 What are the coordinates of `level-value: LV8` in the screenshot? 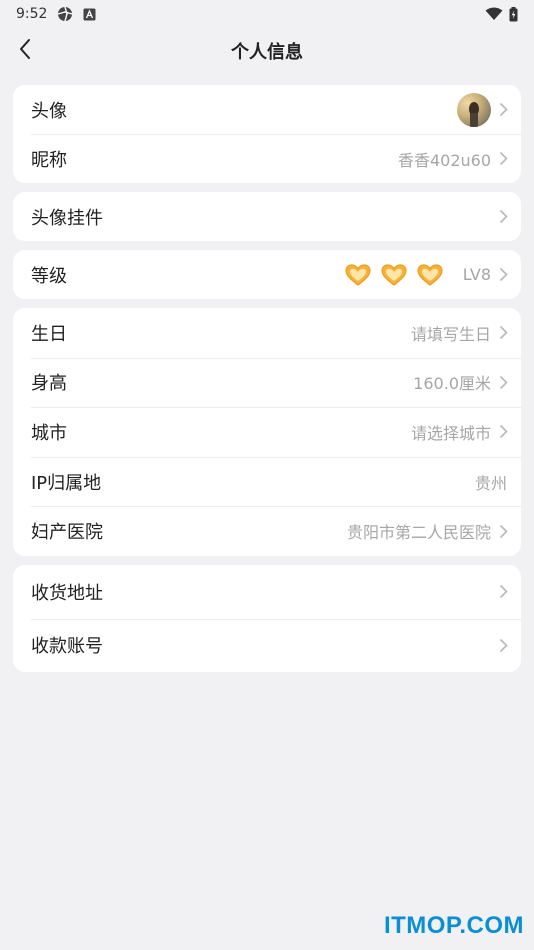 It's located at (476, 274).